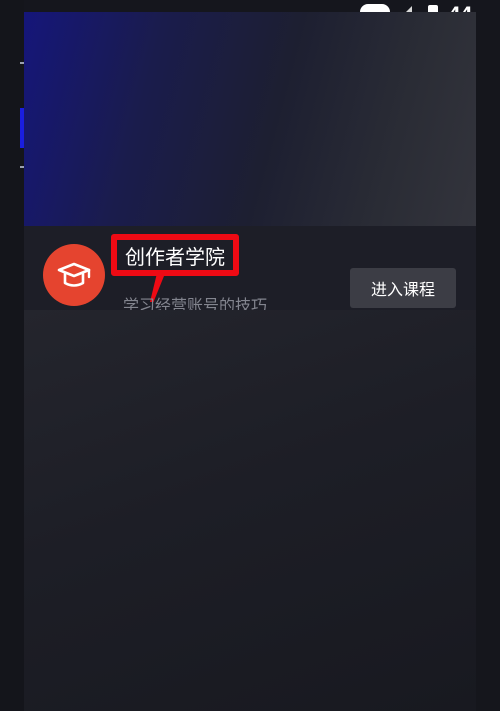 This screenshot has width=500, height=711. I want to click on background-page, so click(12, 355).